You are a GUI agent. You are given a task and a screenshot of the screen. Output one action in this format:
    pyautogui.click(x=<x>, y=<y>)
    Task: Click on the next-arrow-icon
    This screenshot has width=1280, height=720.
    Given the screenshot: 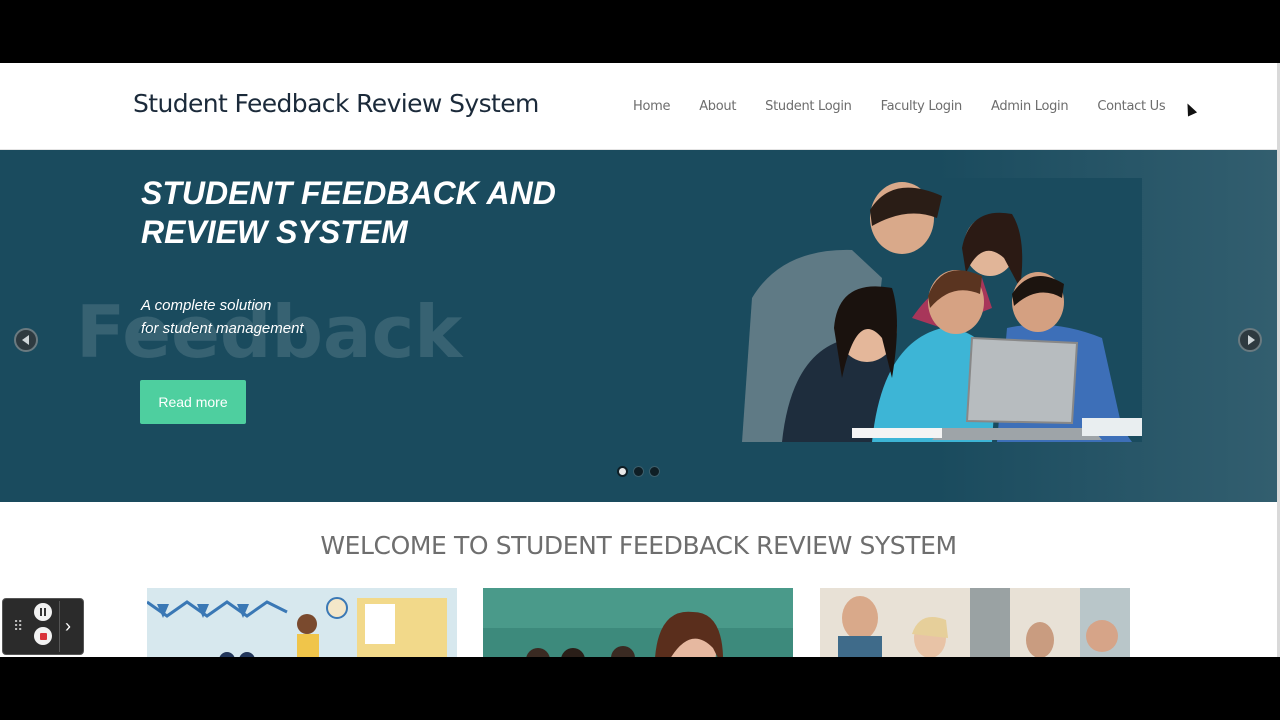 What is the action you would take?
    pyautogui.click(x=1251, y=340)
    